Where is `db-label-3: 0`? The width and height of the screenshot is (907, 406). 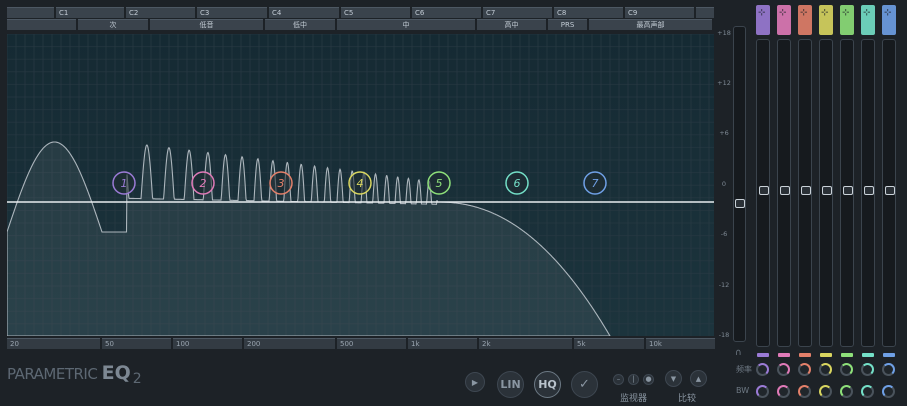
db-label-3: 0 is located at coordinates (724, 184).